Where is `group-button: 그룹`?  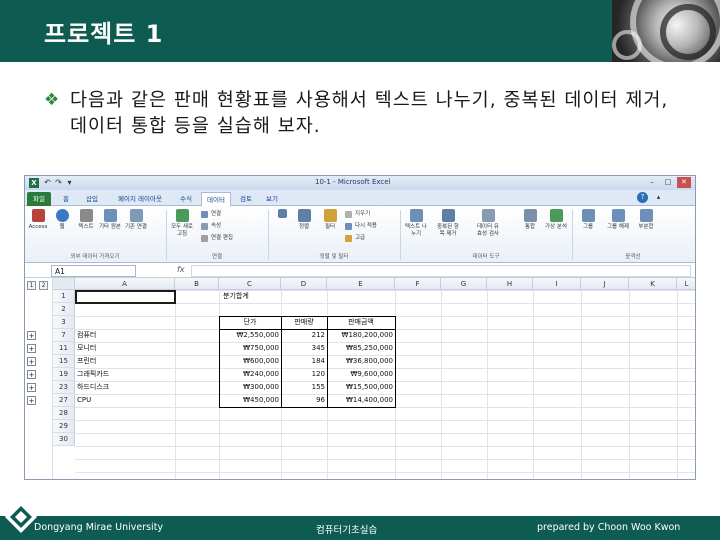 group-button: 그룹 is located at coordinates (588, 225).